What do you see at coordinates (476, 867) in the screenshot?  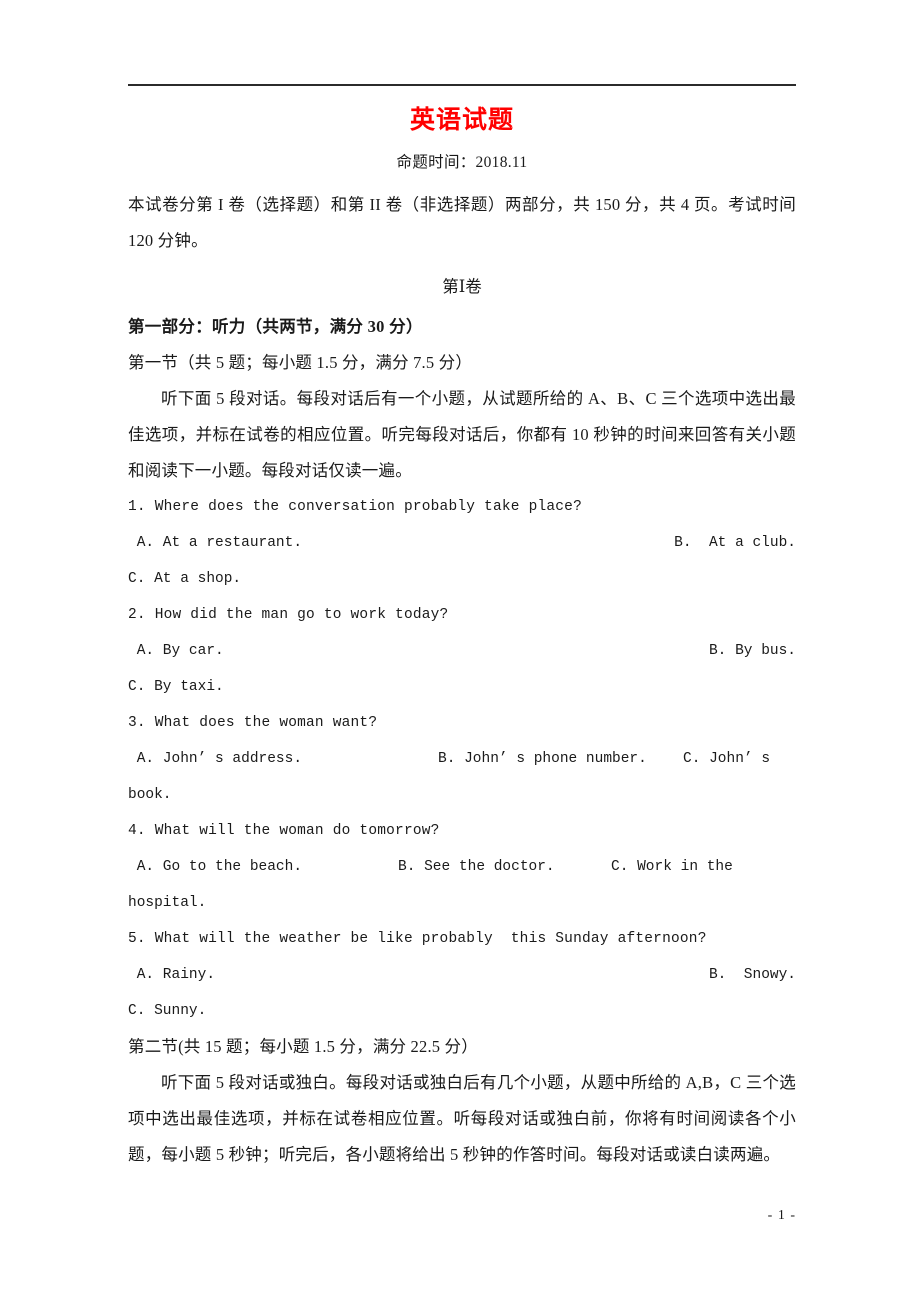 I see `question-4-option-b: B. See the doctor.` at bounding box center [476, 867].